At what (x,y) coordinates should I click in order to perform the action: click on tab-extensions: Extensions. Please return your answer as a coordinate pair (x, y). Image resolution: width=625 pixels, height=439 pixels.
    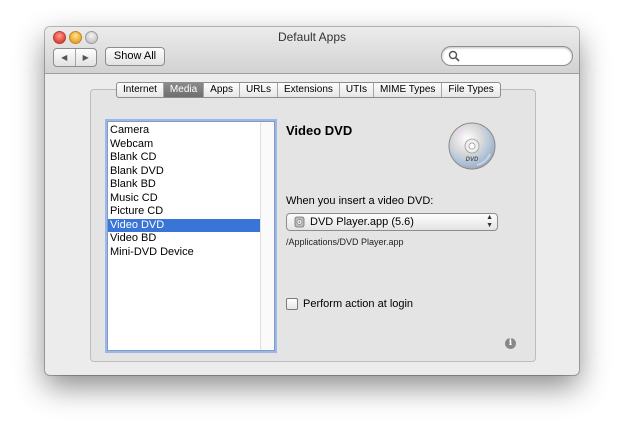
    Looking at the image, I should click on (307, 90).